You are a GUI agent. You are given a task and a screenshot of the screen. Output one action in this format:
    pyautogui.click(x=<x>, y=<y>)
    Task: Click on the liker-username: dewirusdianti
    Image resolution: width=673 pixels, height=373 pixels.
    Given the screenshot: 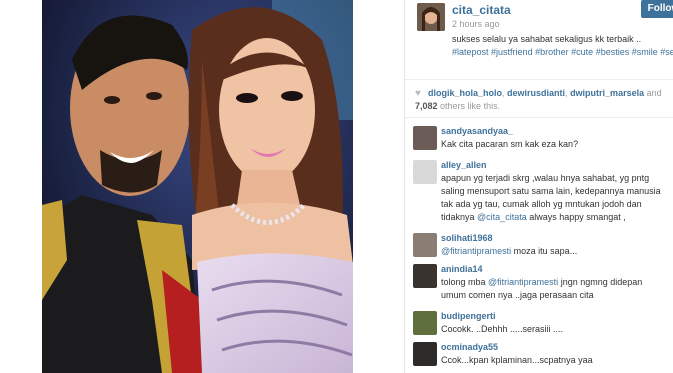 What is the action you would take?
    pyautogui.click(x=536, y=93)
    